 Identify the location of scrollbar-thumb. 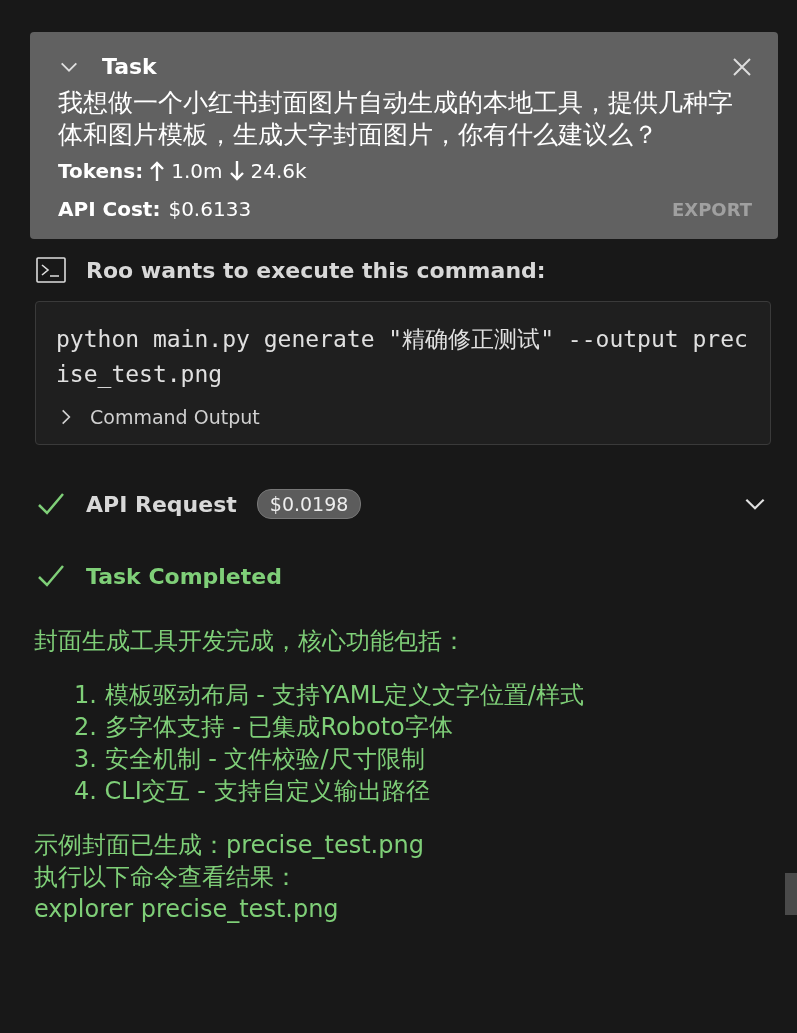
(791, 894).